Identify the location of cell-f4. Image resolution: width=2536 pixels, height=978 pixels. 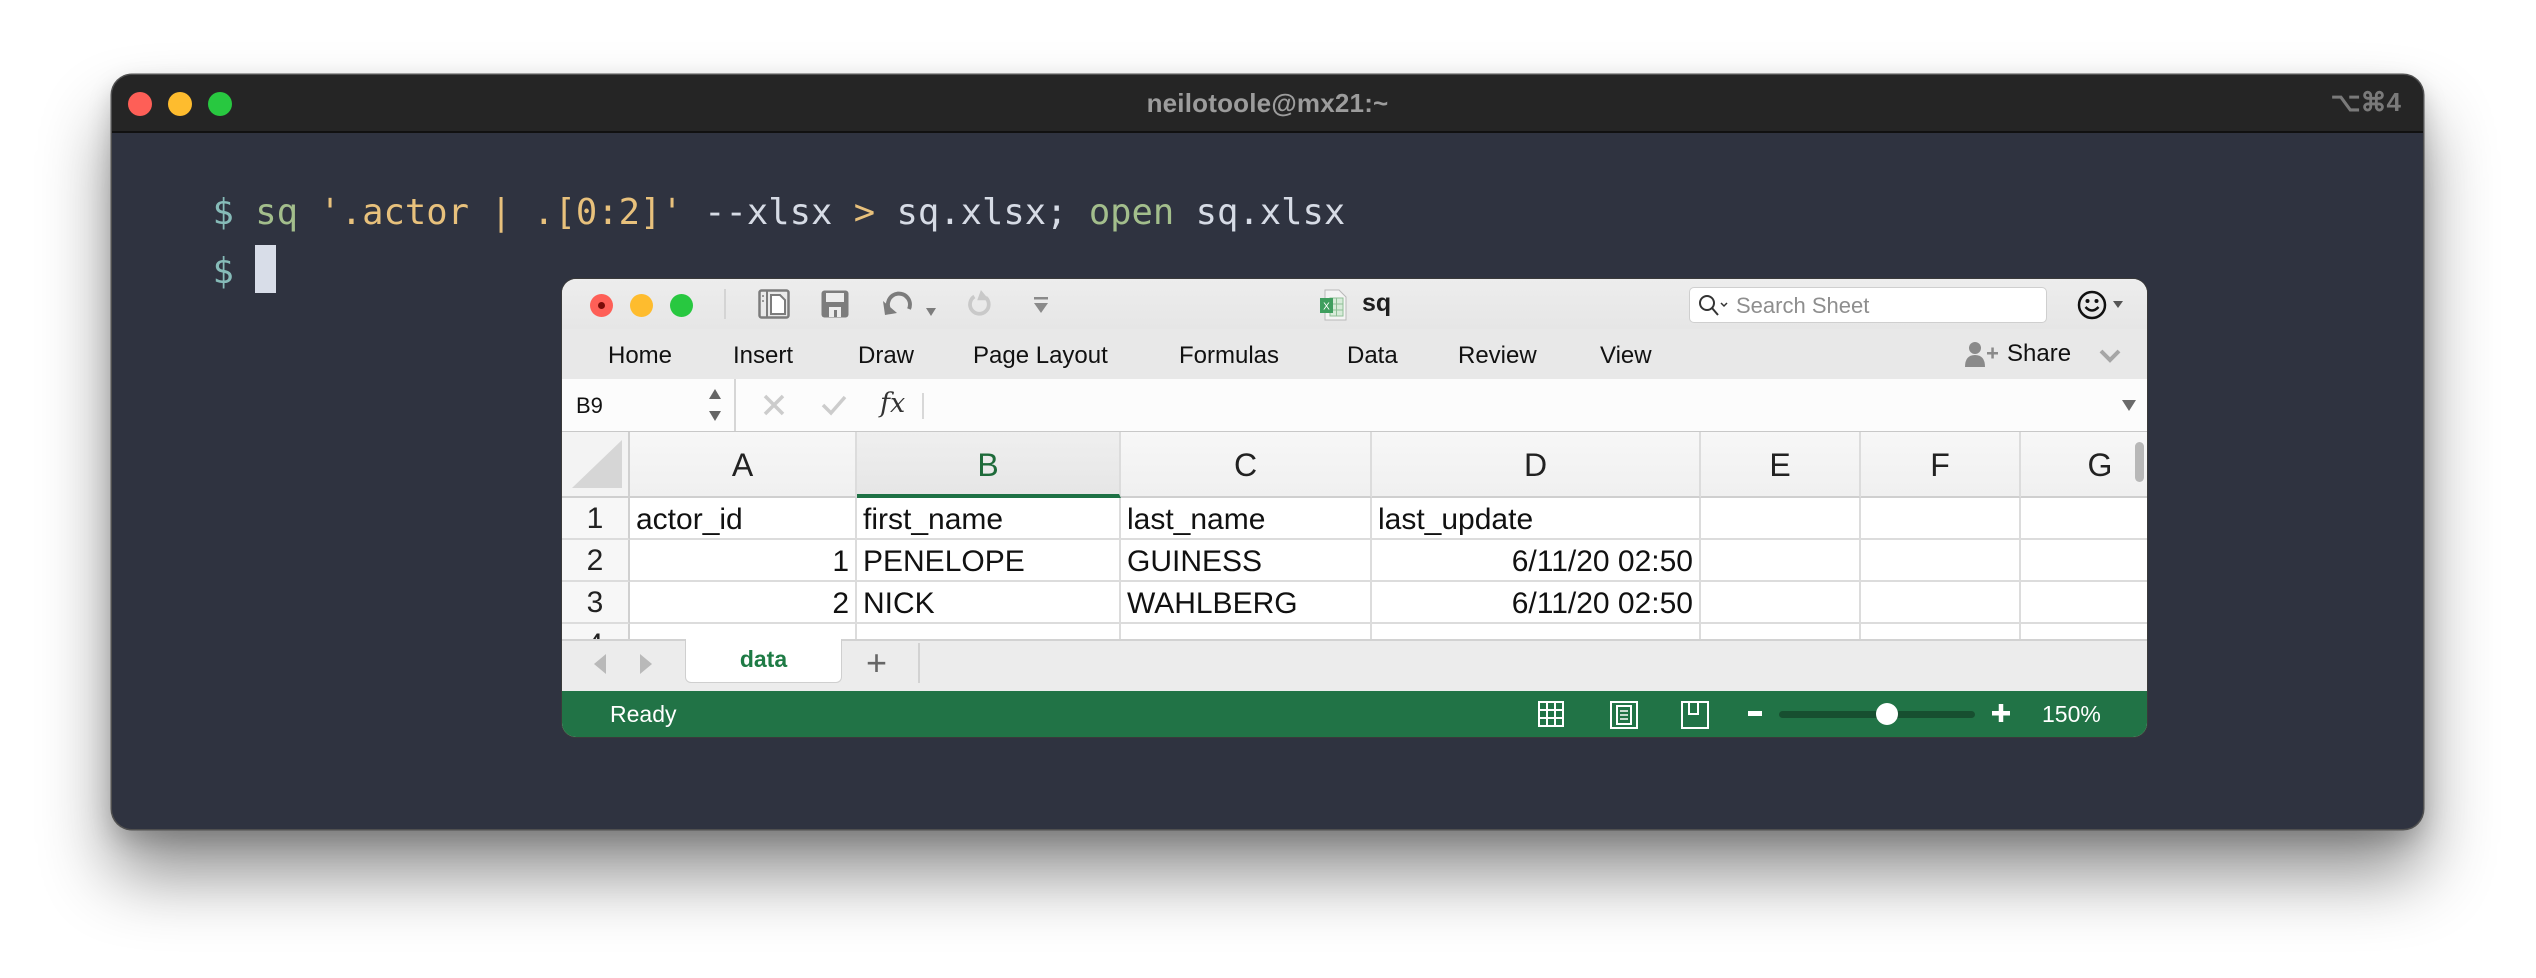
(1941, 631).